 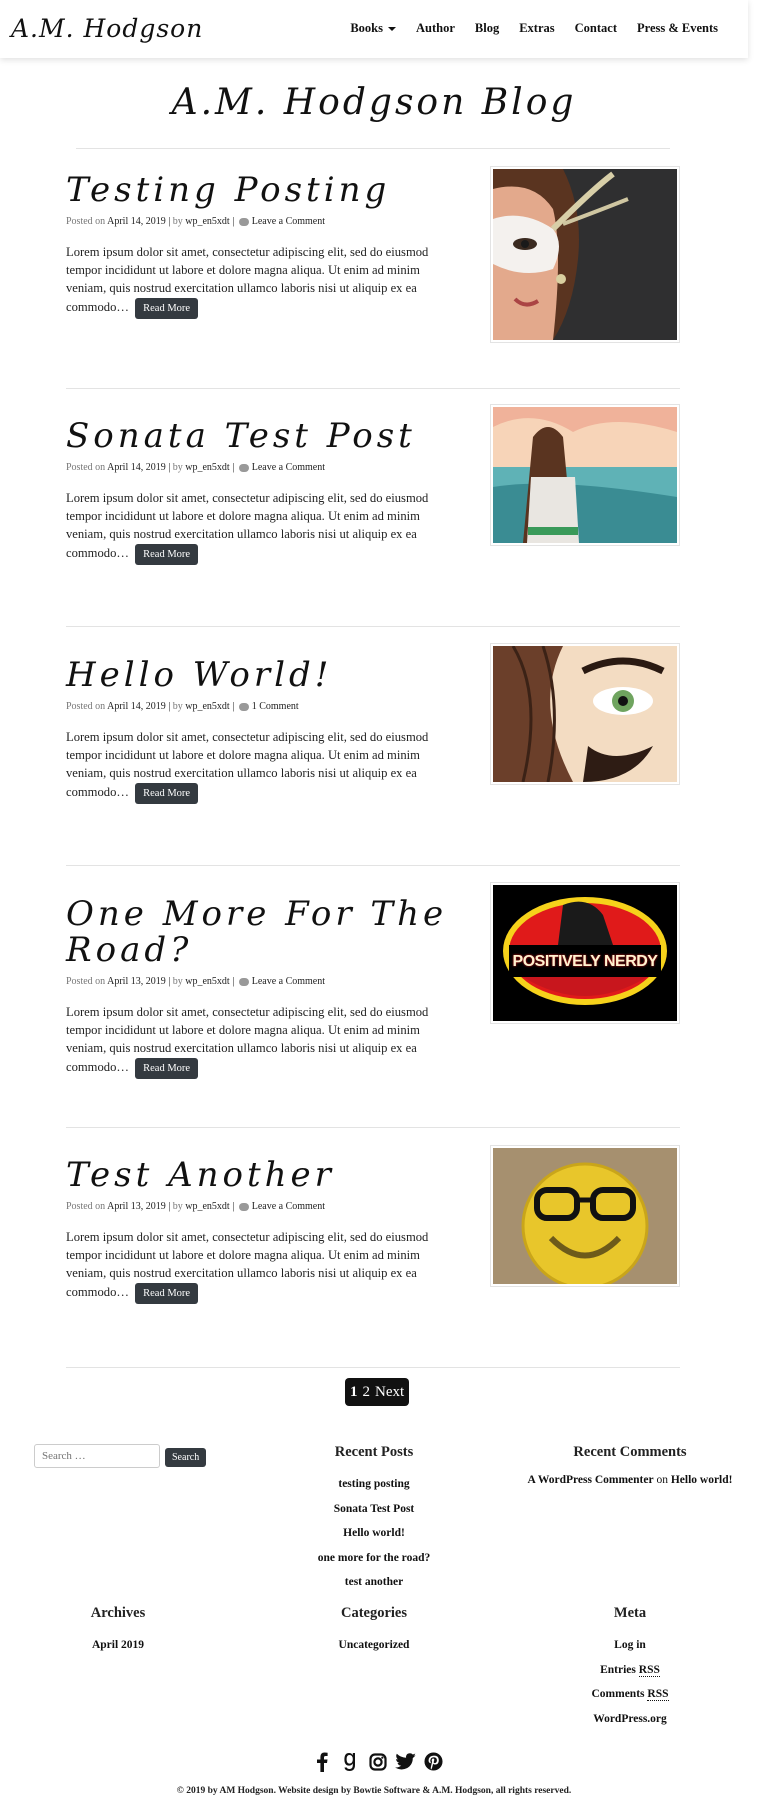 What do you see at coordinates (266, 1175) in the screenshot?
I see `post-title: Test Another` at bounding box center [266, 1175].